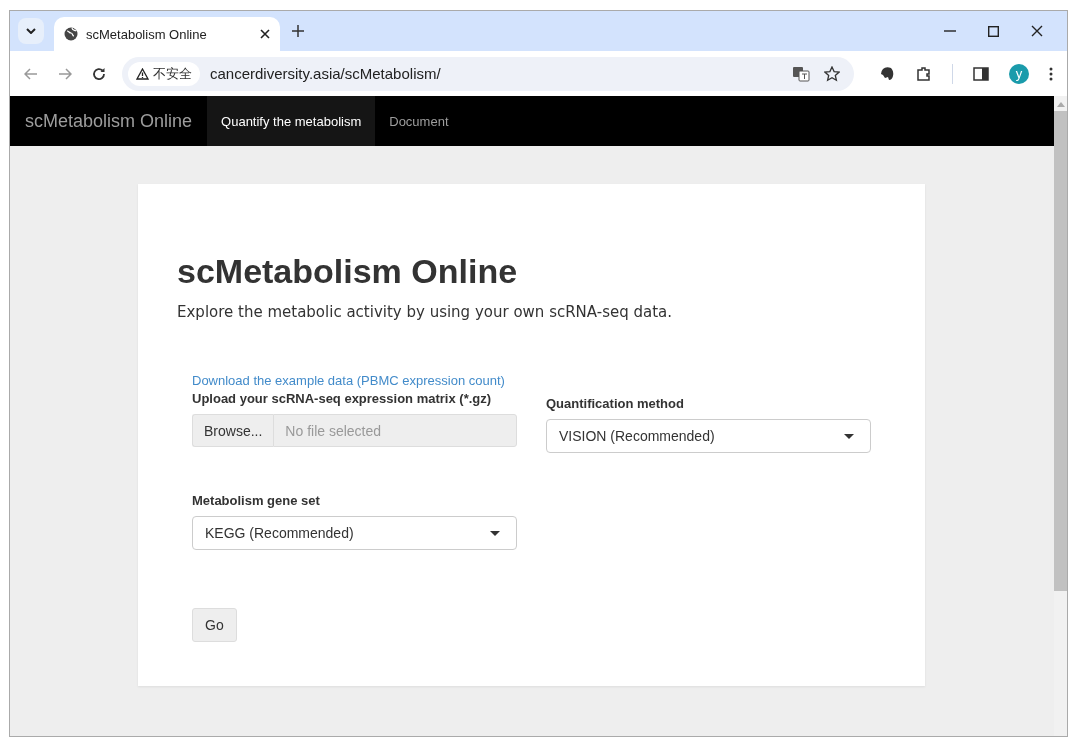 This screenshot has width=1080, height=746. What do you see at coordinates (65, 73) in the screenshot?
I see `forward-arrow-icon` at bounding box center [65, 73].